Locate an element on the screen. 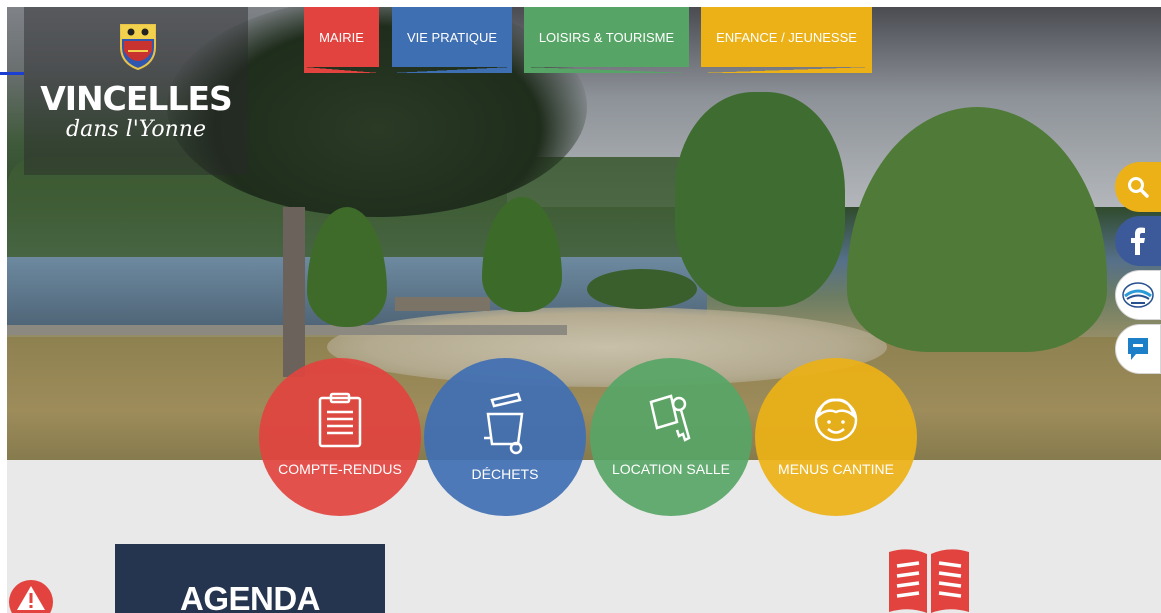  chat-button is located at coordinates (1138, 349).